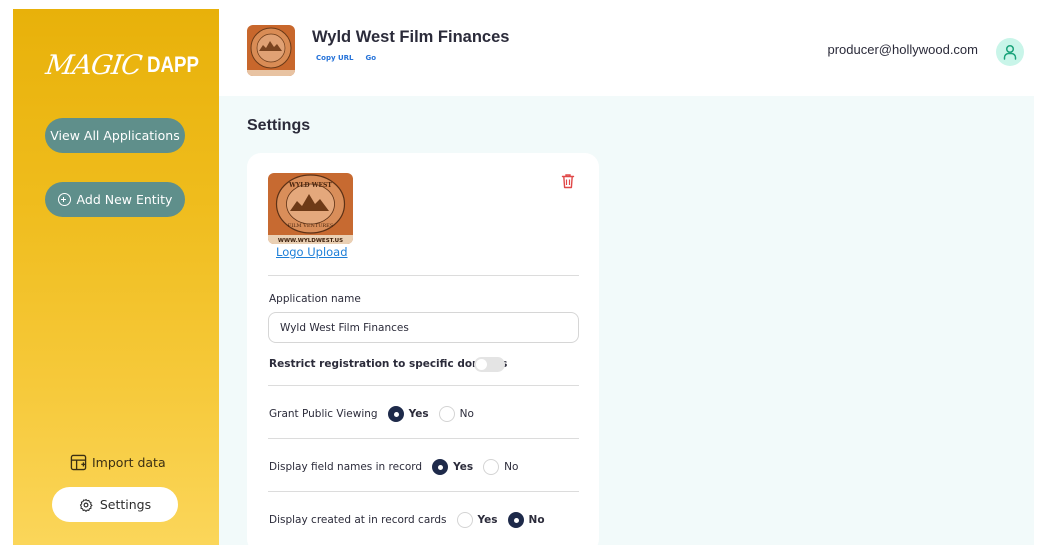 Image resolution: width=1038 pixels, height=545 pixels. I want to click on display-field-names-row: Display field names in record Yes No, so click(393, 467).